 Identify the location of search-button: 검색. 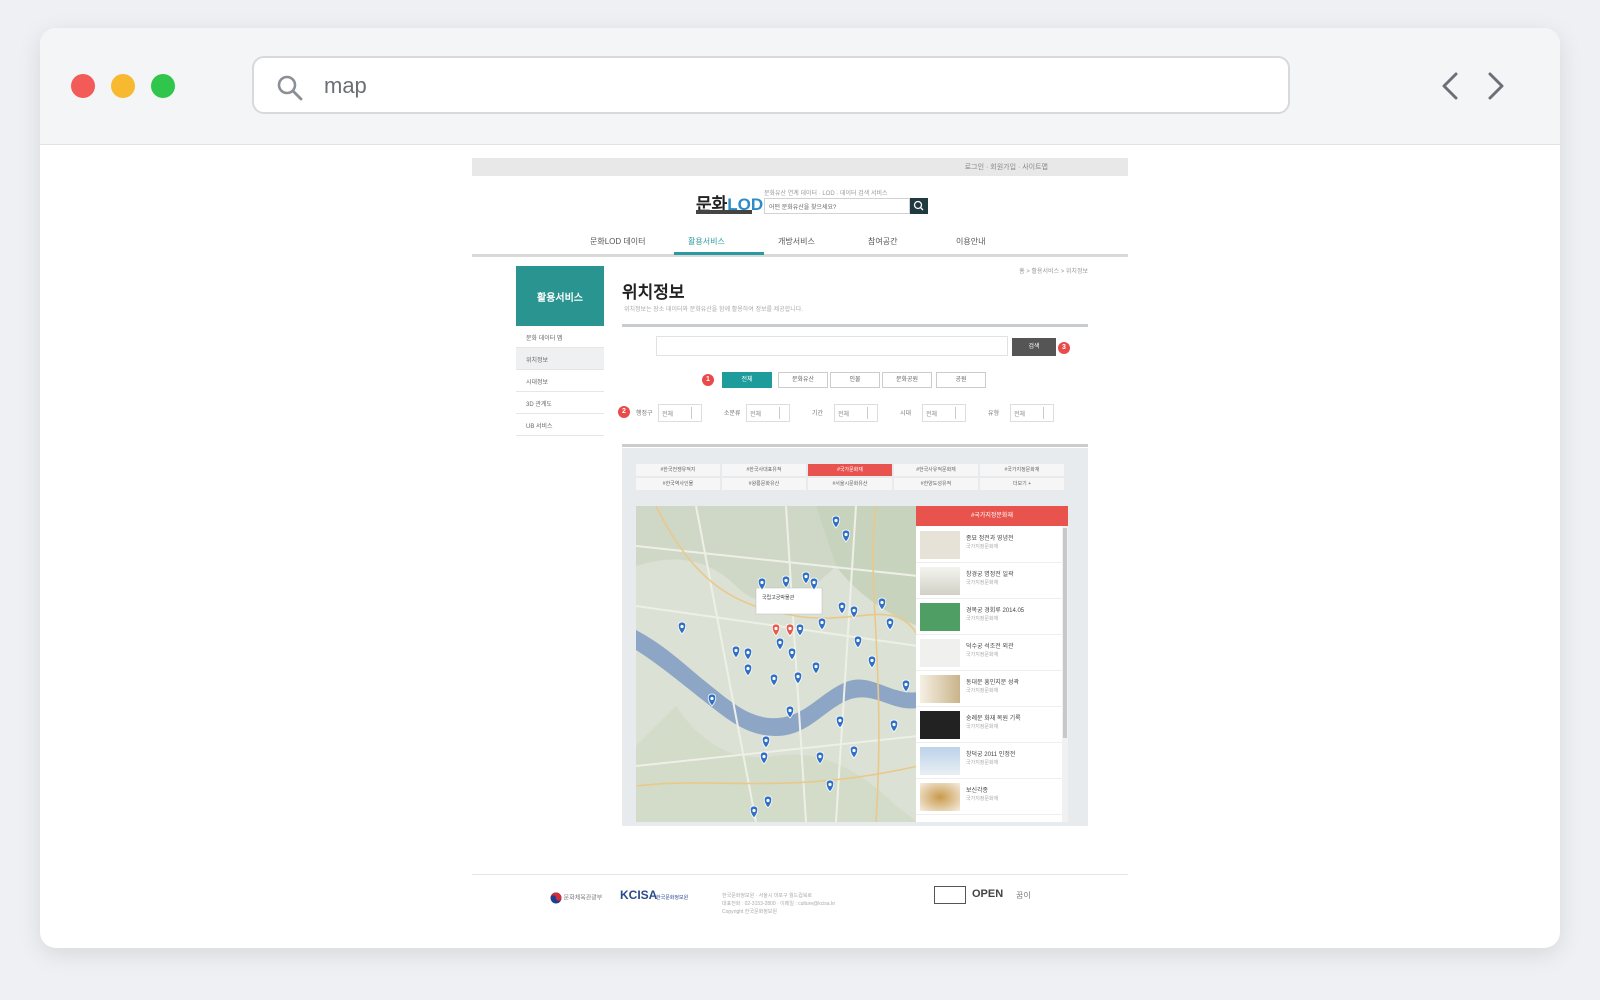
(1034, 347).